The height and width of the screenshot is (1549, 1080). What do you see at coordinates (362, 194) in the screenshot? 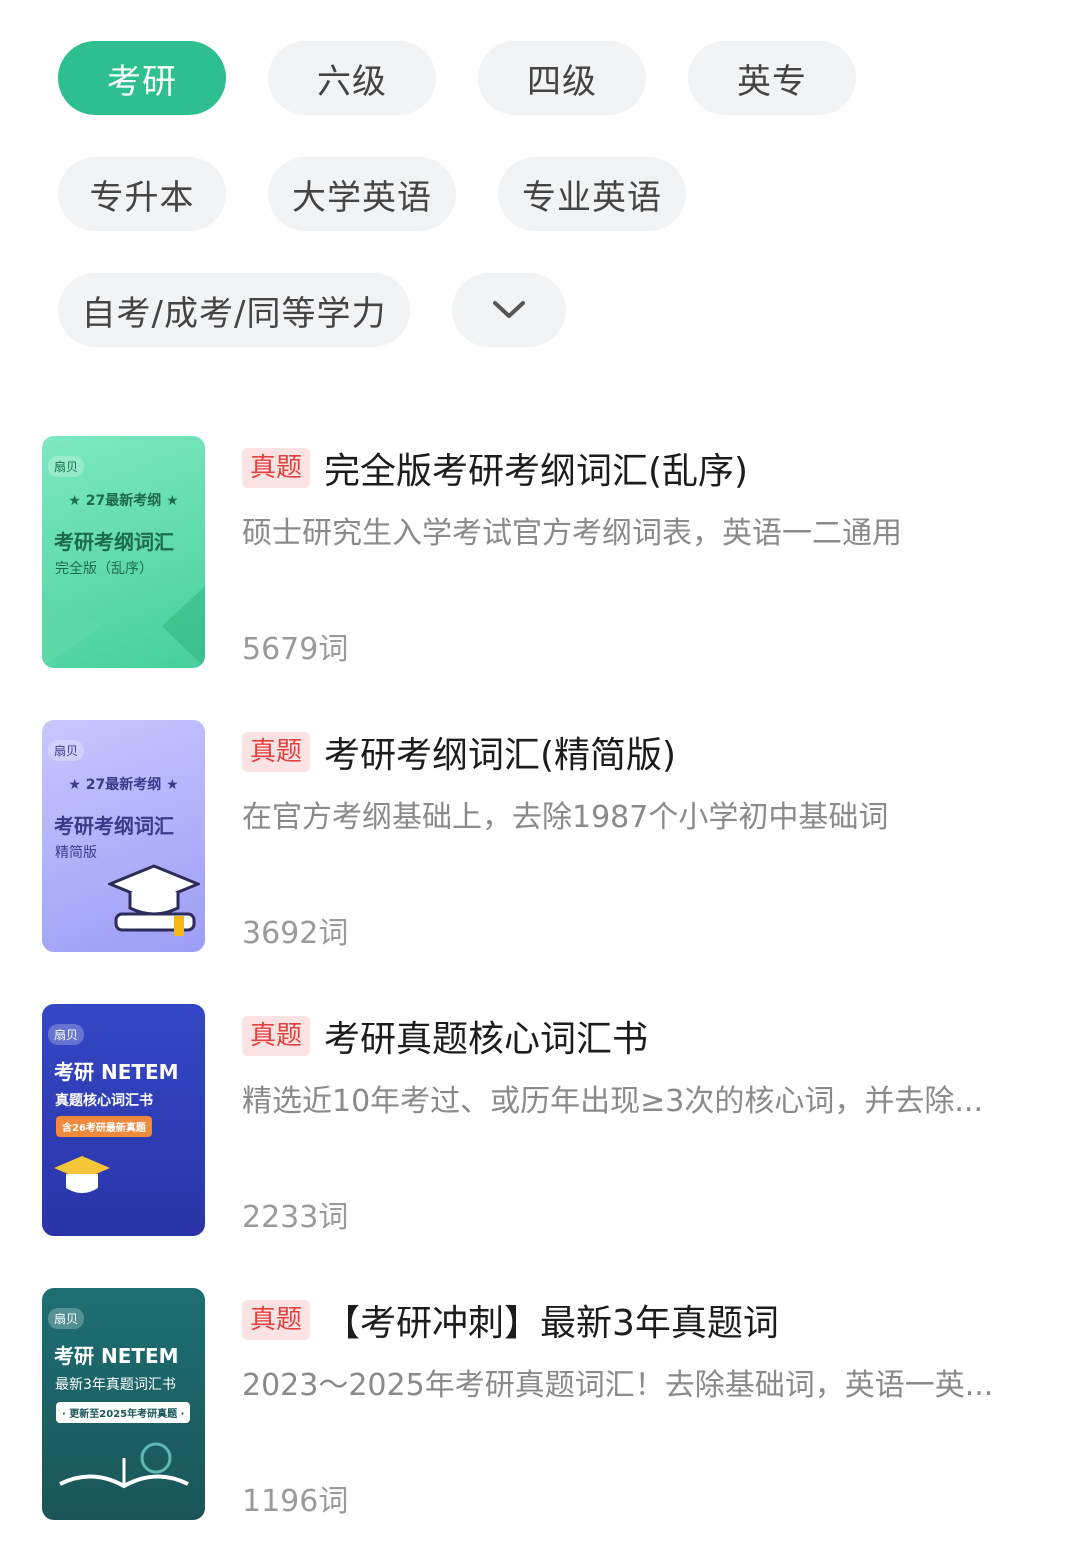
I see `filter-chip-college-english: 大学英语` at bounding box center [362, 194].